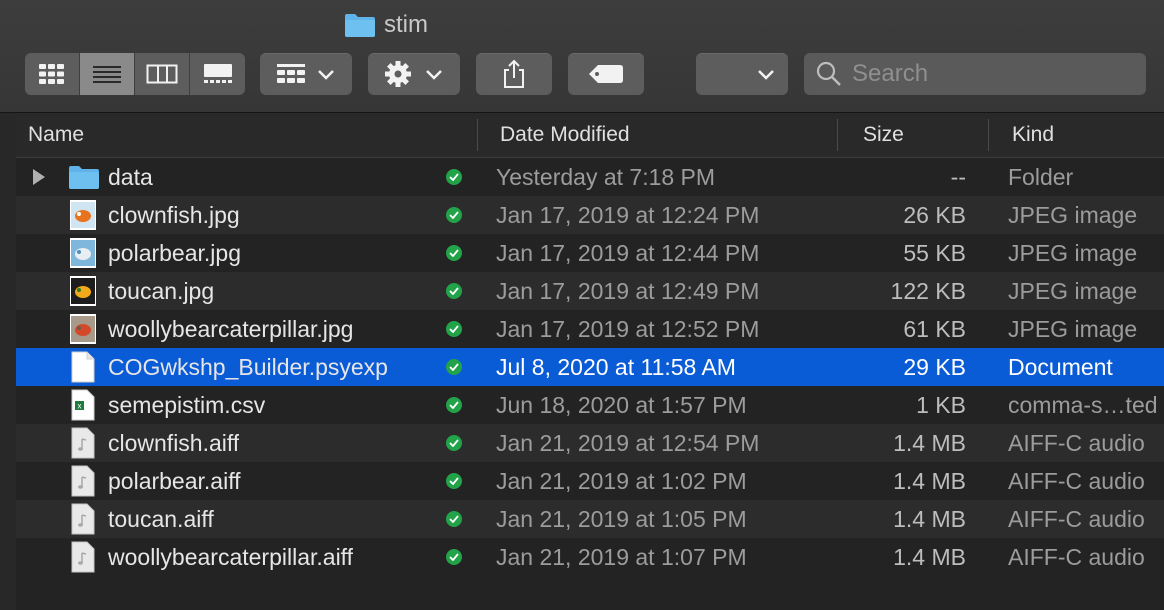  What do you see at coordinates (1033, 135) in the screenshot?
I see `column-header-kind: Kind` at bounding box center [1033, 135].